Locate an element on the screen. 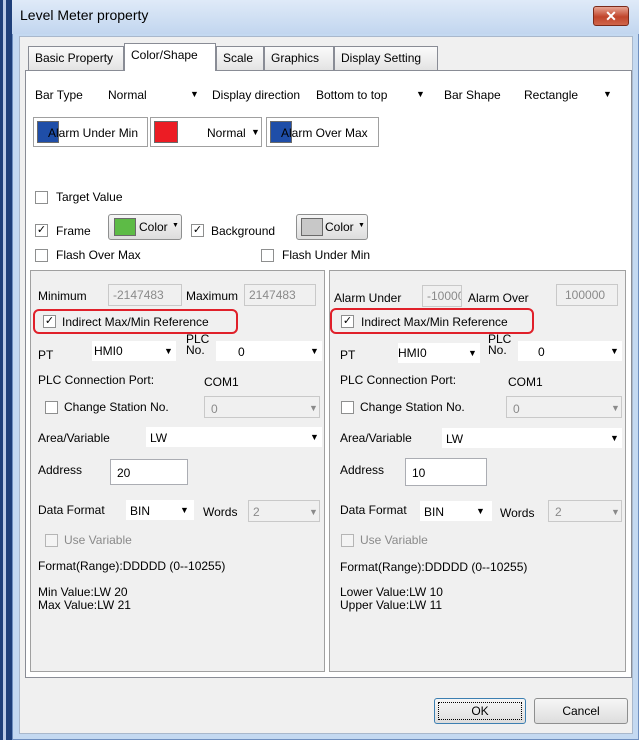 The width and height of the screenshot is (639, 740). lower-value-text: Lower Value:LW 10 is located at coordinates (391, 592).